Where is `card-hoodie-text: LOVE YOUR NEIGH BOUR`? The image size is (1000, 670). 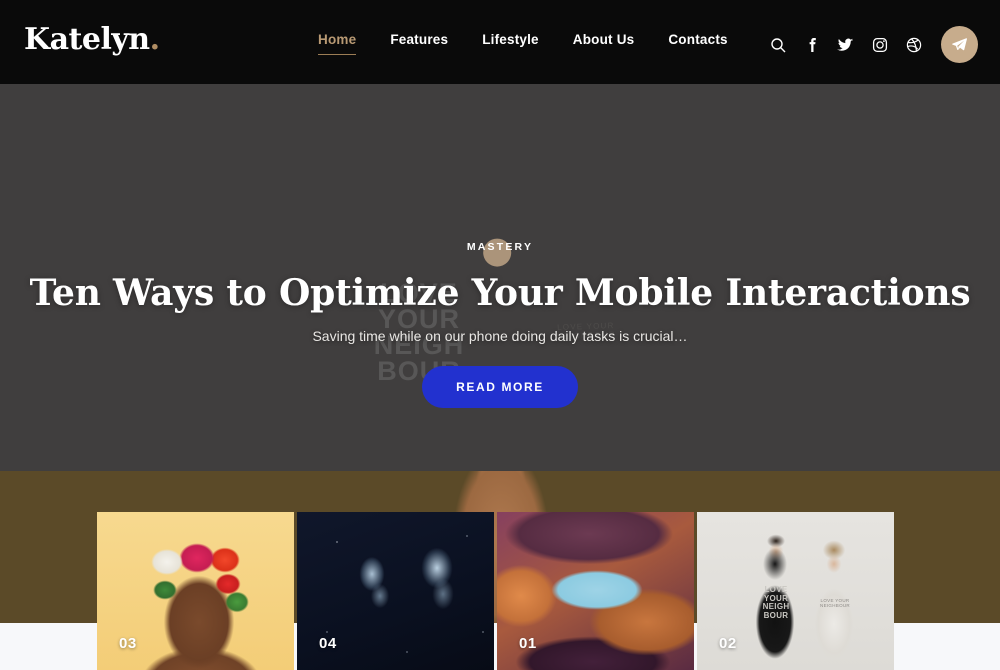
card-hoodie-text: LOVE YOUR NEIGH BOUR is located at coordinates (776, 602).